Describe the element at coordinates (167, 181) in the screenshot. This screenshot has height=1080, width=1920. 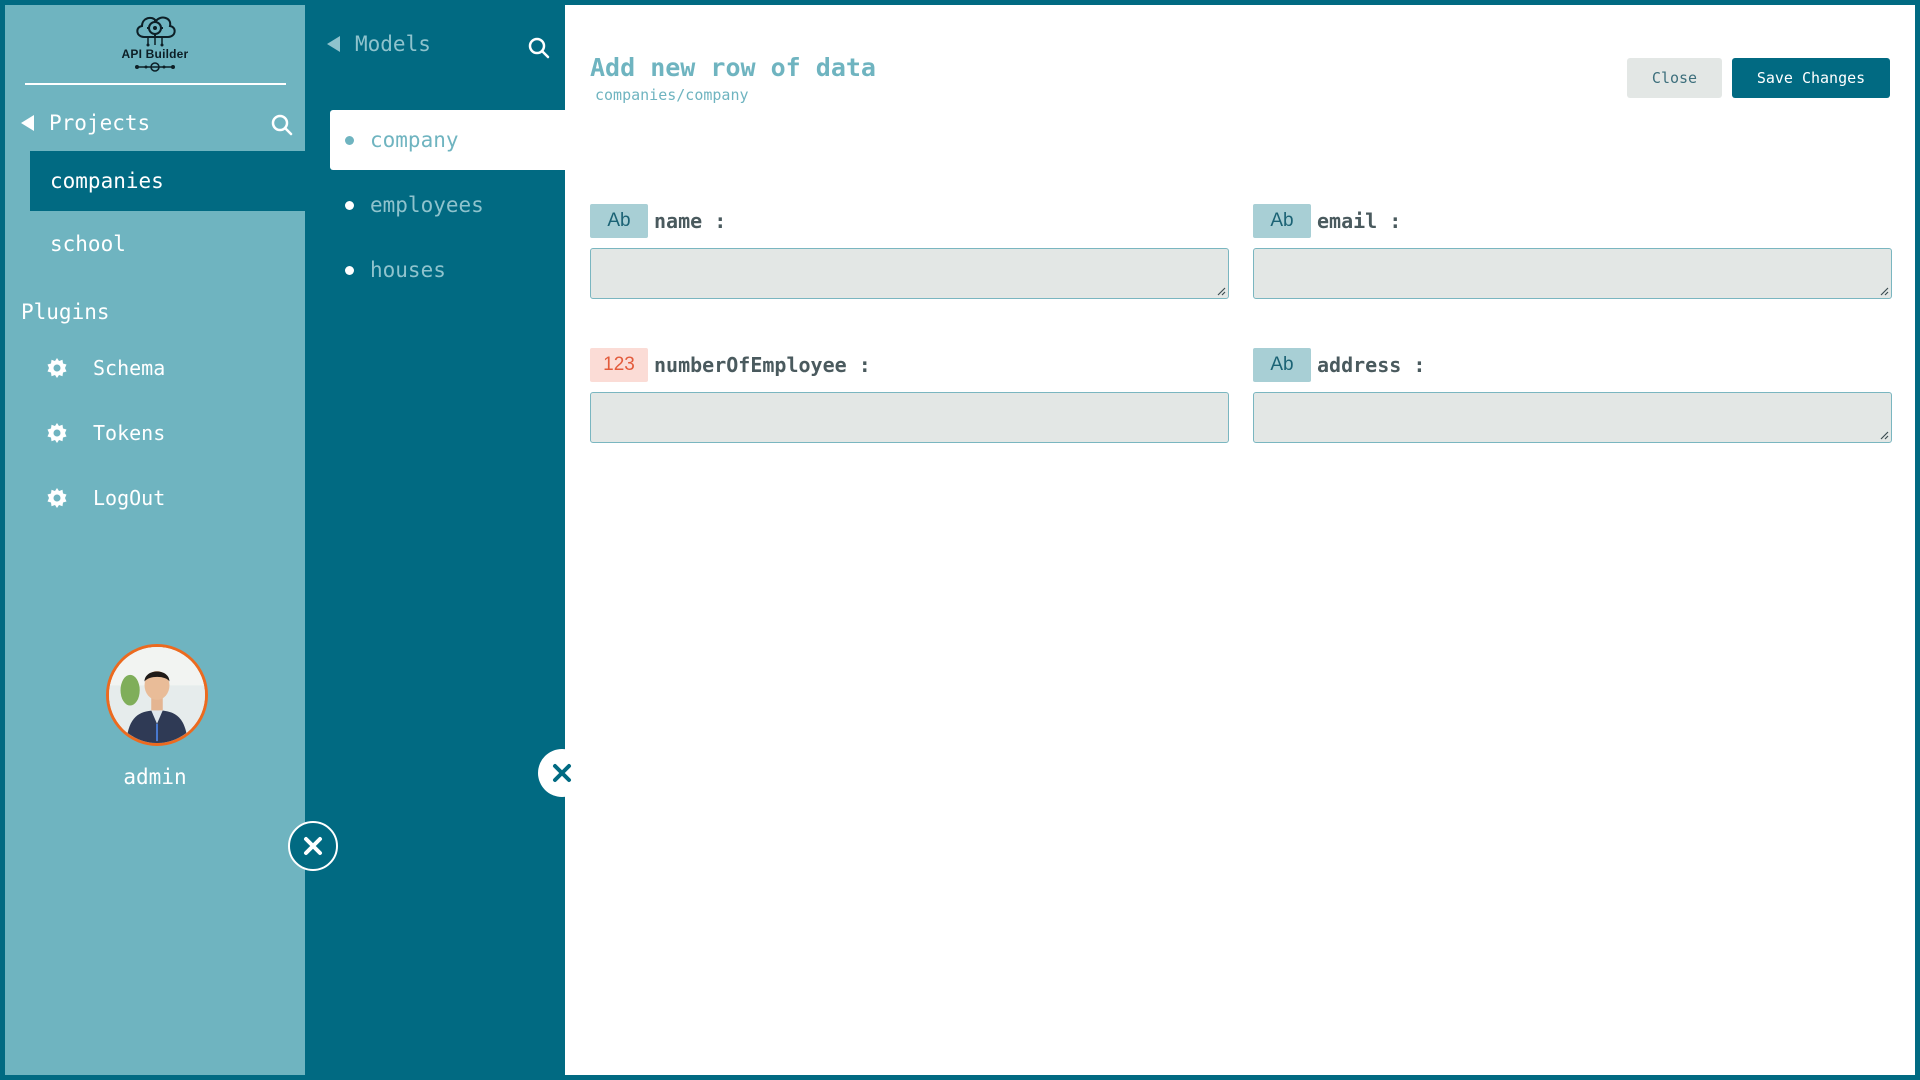
I see `project-item-companies: companies` at that location.